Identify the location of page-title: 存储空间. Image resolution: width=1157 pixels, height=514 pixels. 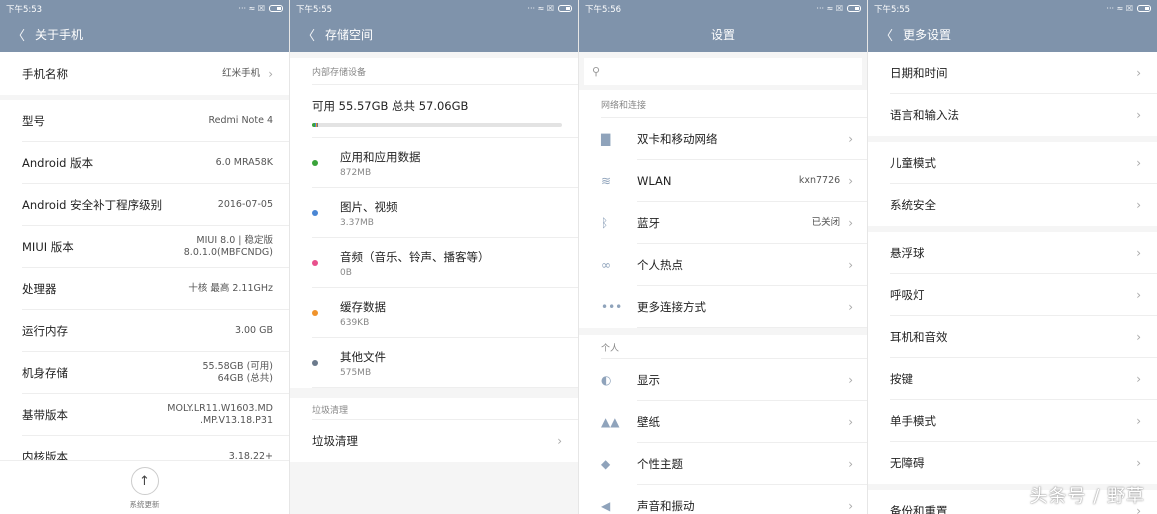
(349, 35).